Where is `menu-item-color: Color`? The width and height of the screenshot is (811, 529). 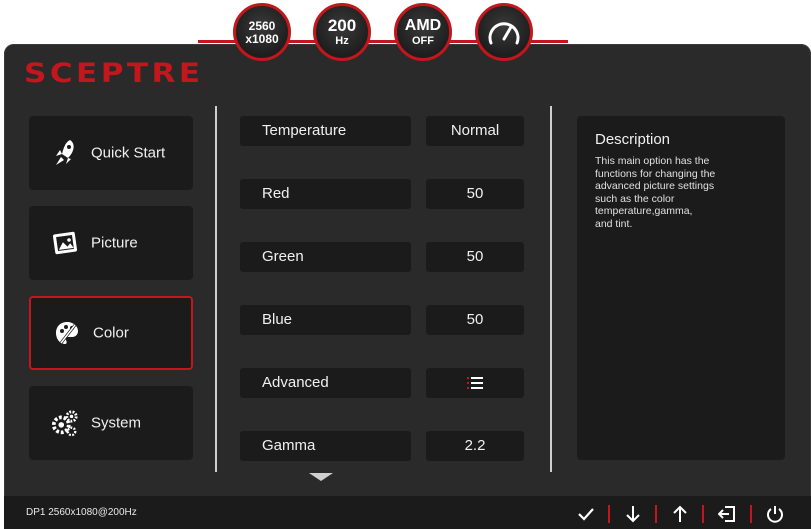
menu-item-color: Color is located at coordinates (111, 333).